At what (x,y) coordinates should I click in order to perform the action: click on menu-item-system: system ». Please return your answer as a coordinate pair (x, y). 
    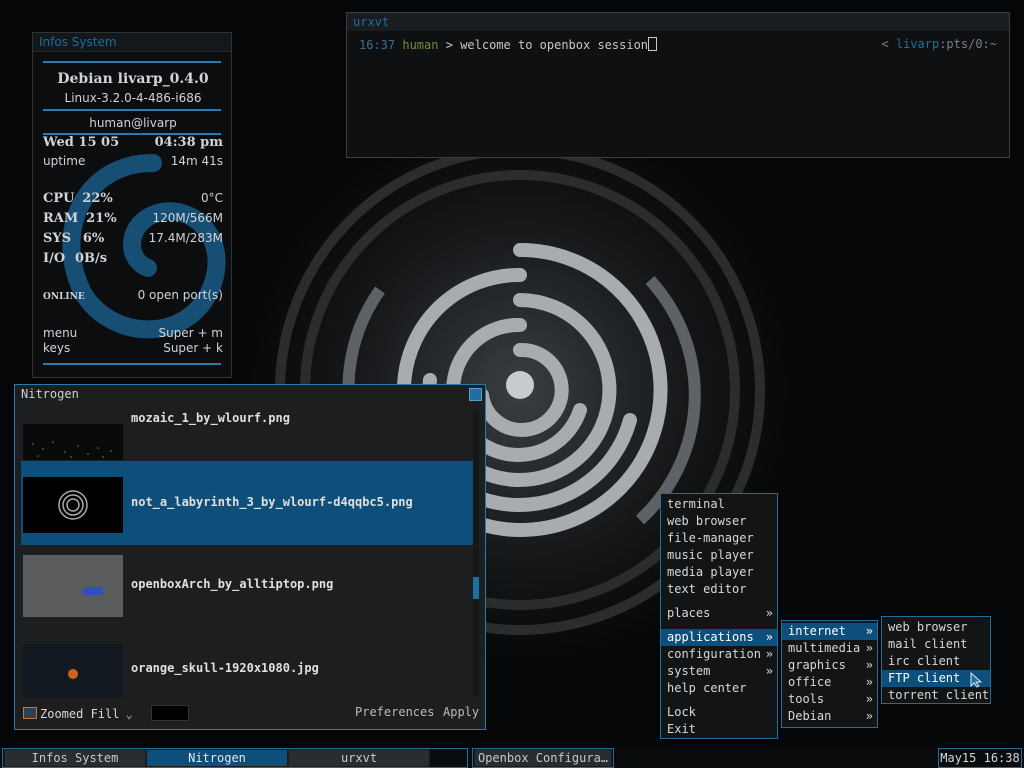
    Looking at the image, I should click on (719, 671).